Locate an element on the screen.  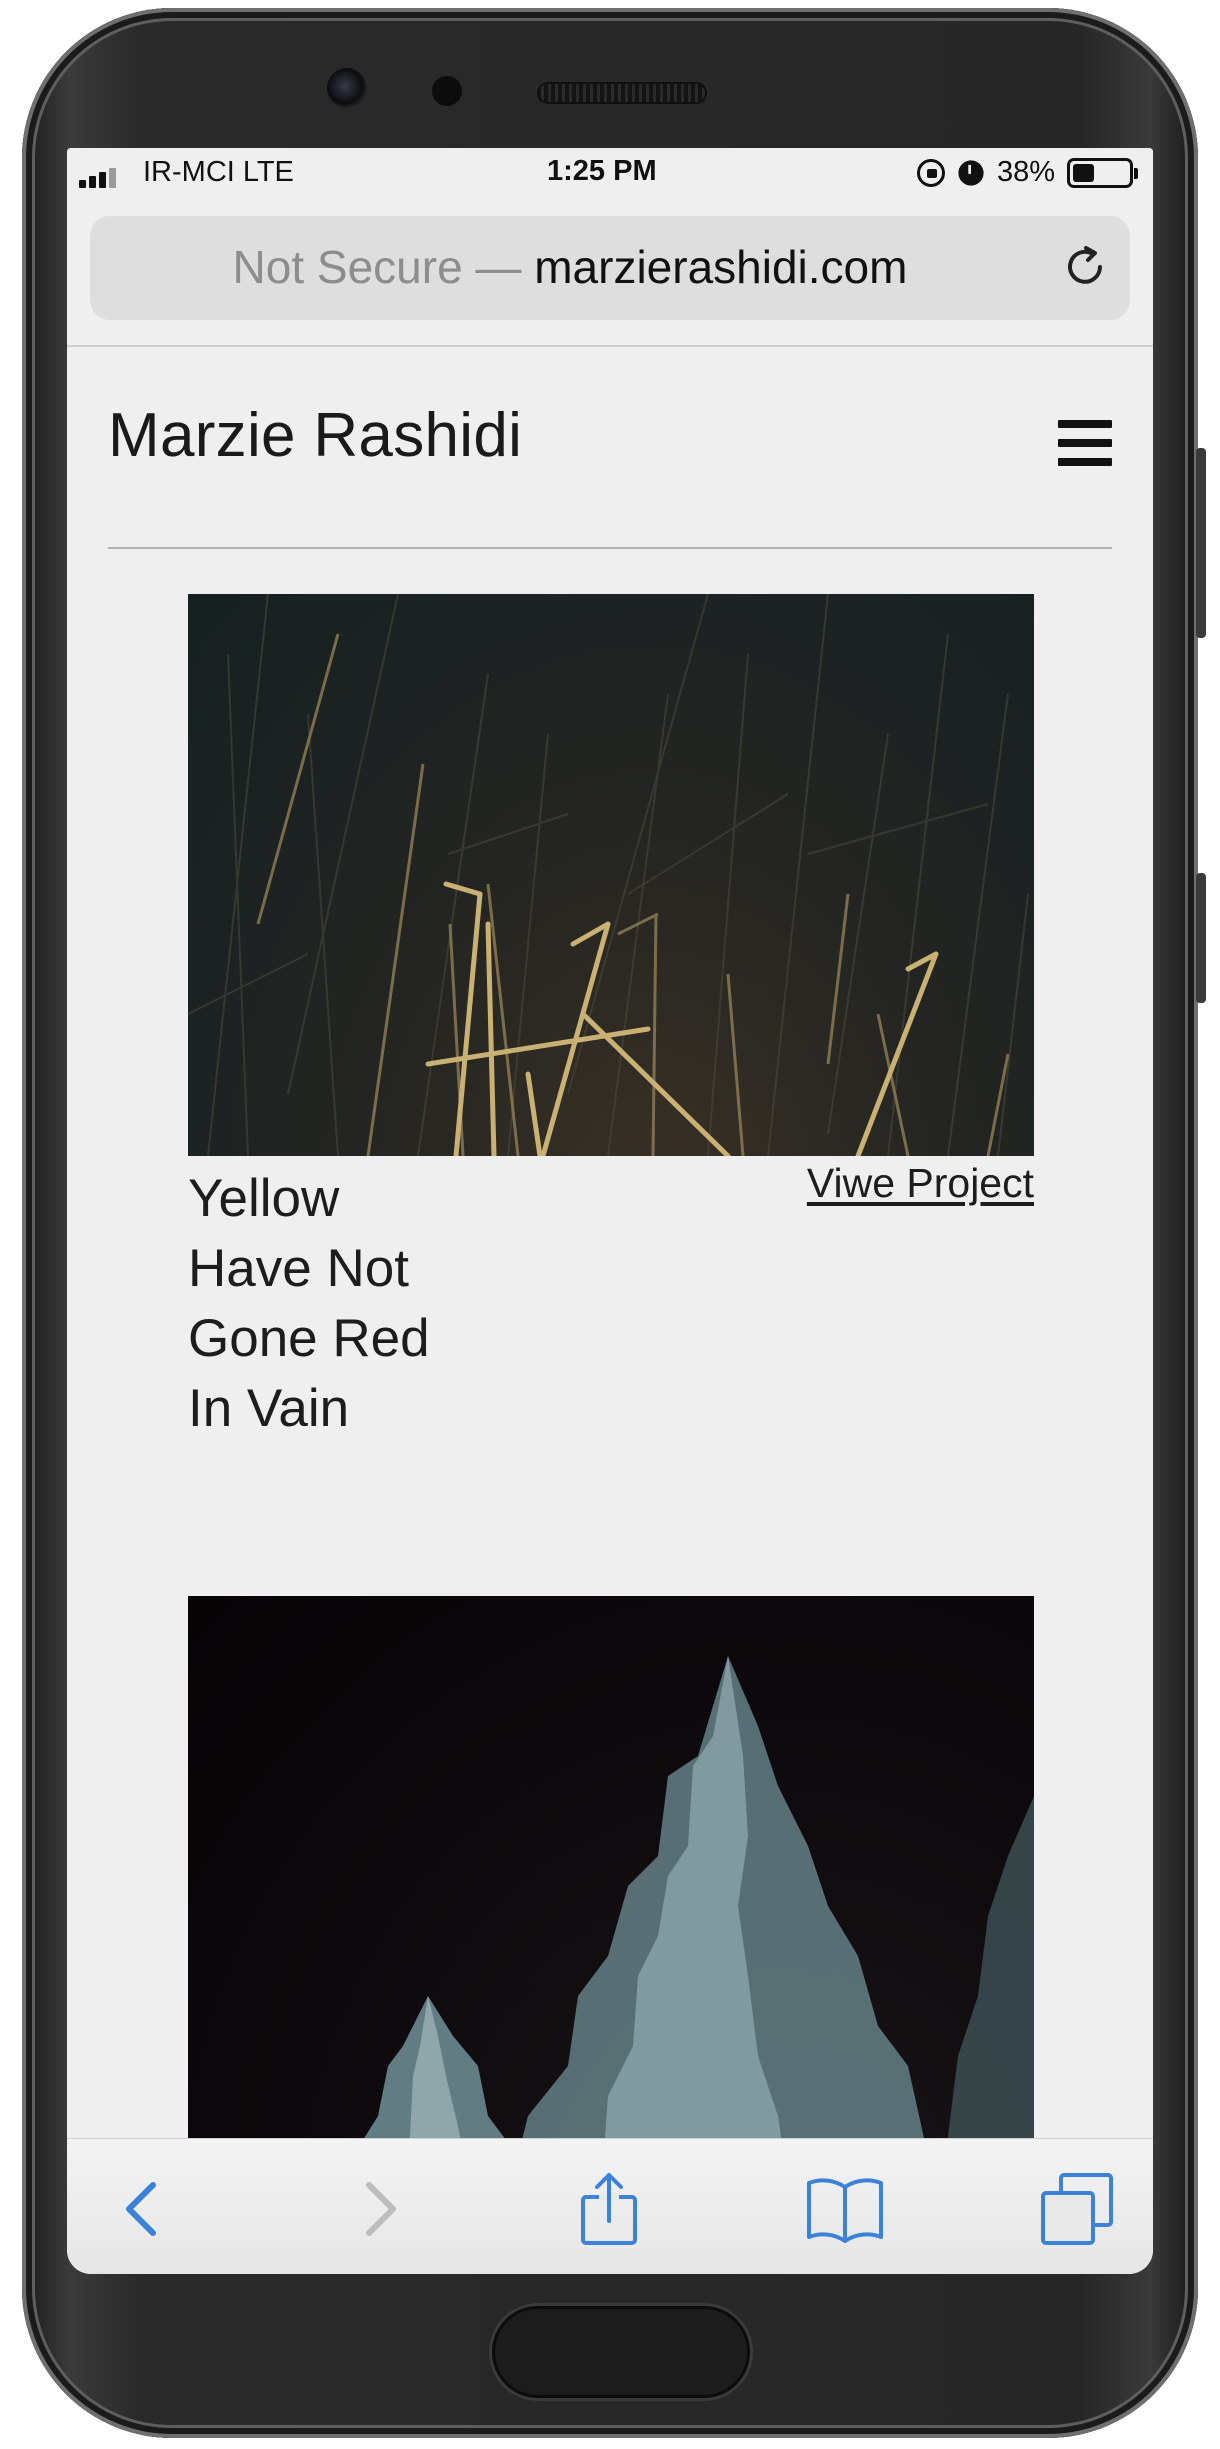
share-icon is located at coordinates (609, 2209).